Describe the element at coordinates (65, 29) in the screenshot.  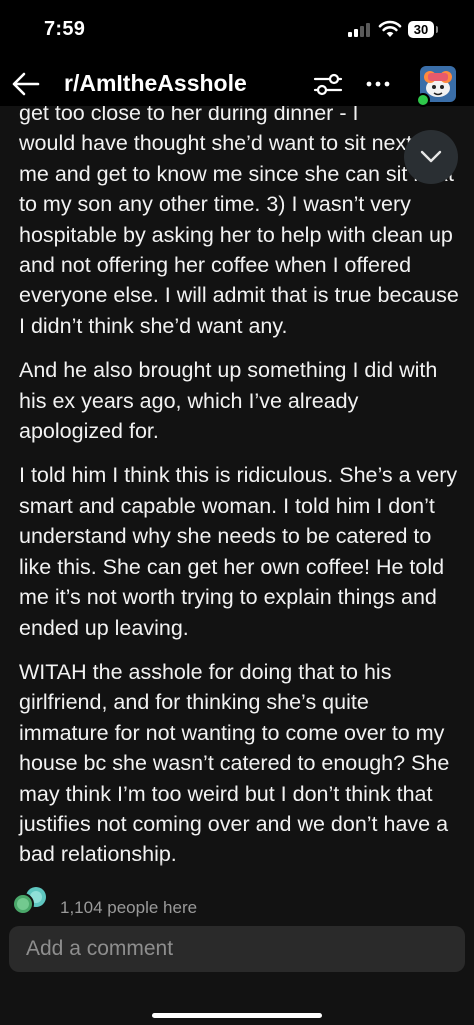
I see `status-time: 7:59` at that location.